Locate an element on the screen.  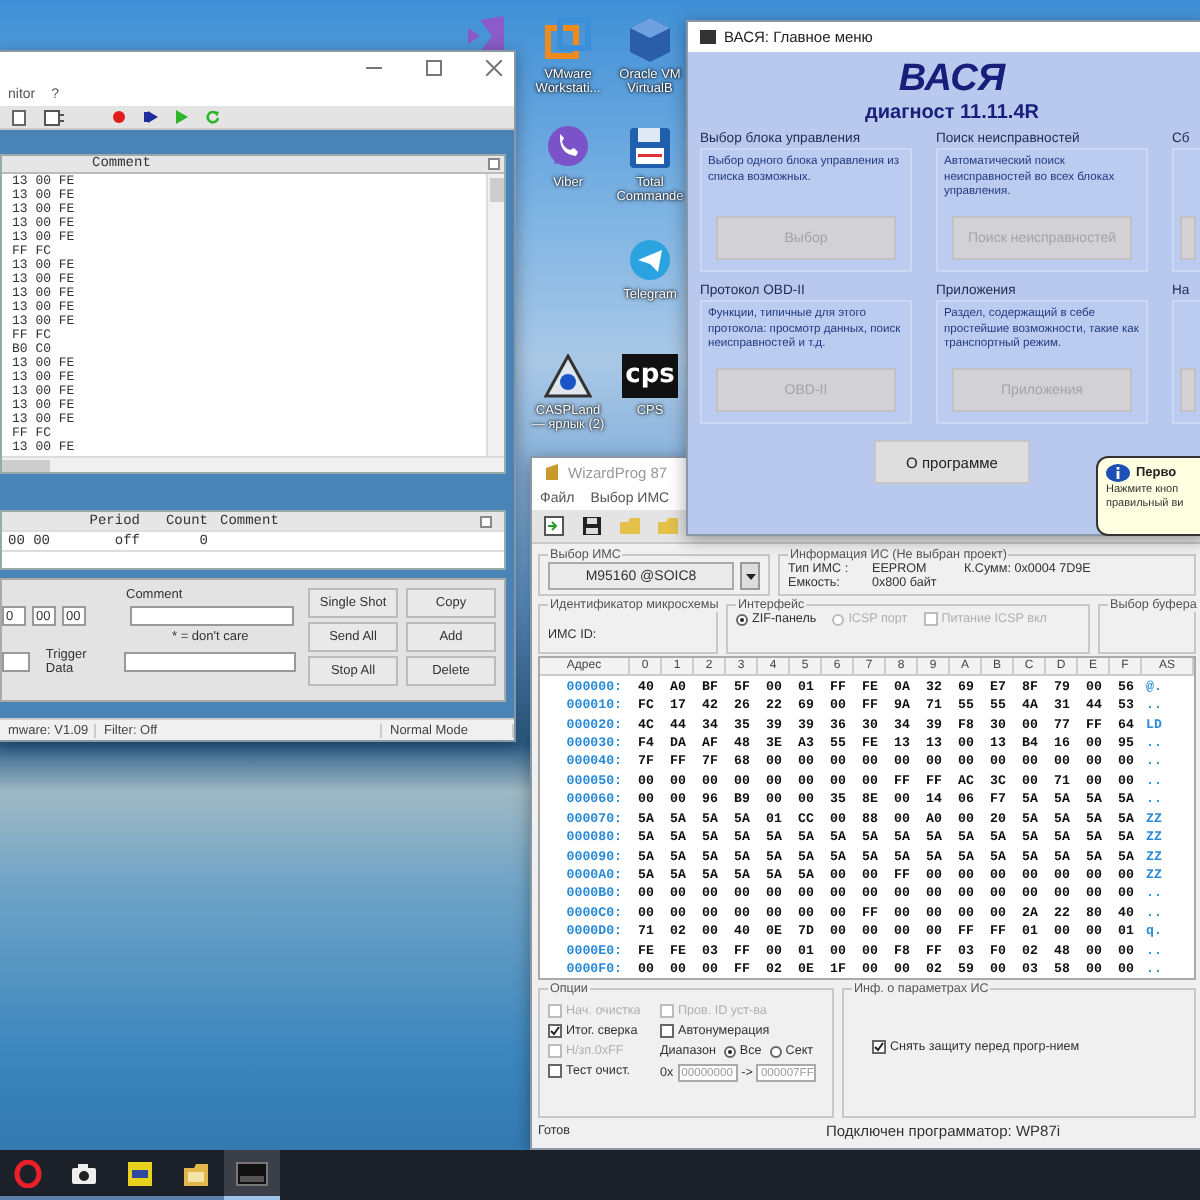
step-icon is located at coordinates (151, 117).